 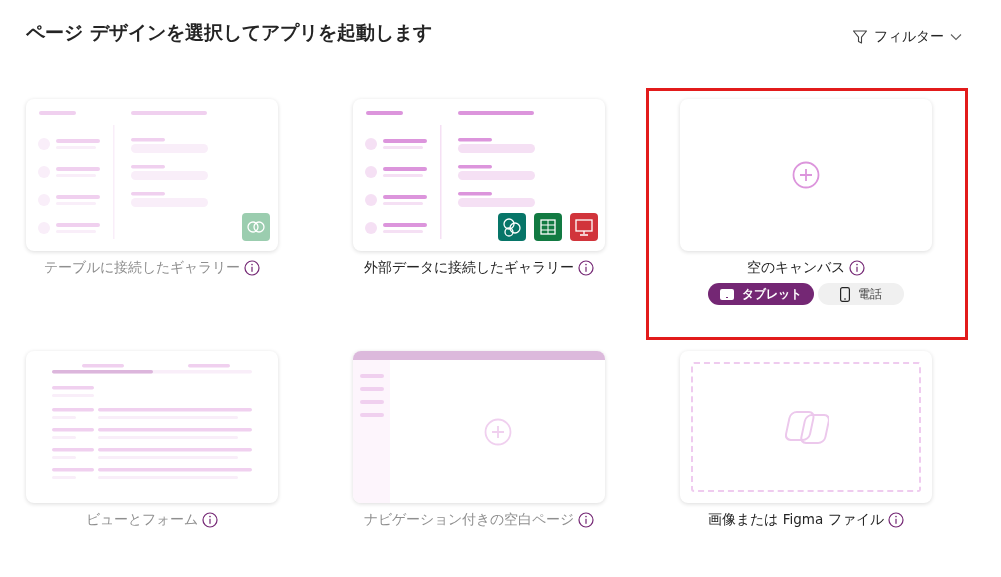 I want to click on phone-icon, so click(x=845, y=294).